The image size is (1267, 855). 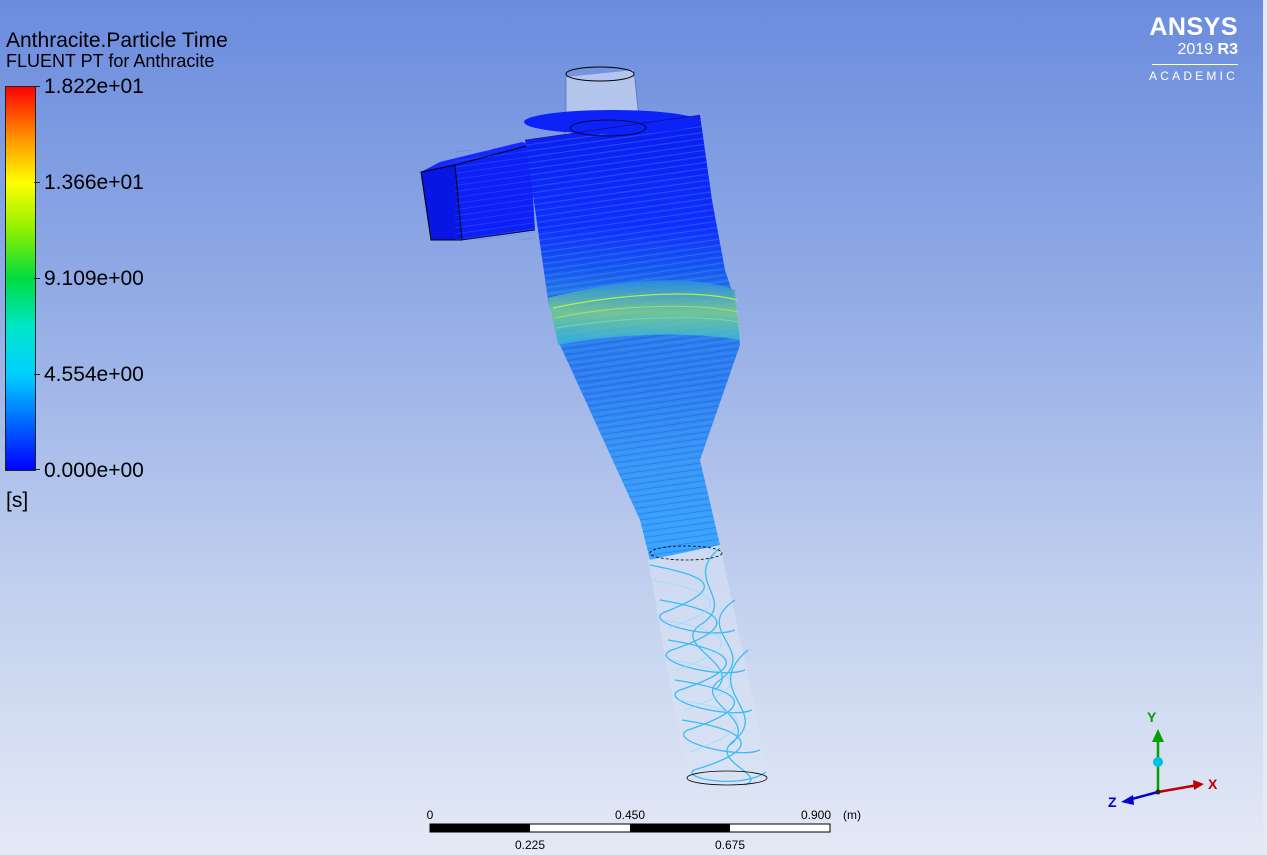 I want to click on axis-triad, so click(x=1162, y=767).